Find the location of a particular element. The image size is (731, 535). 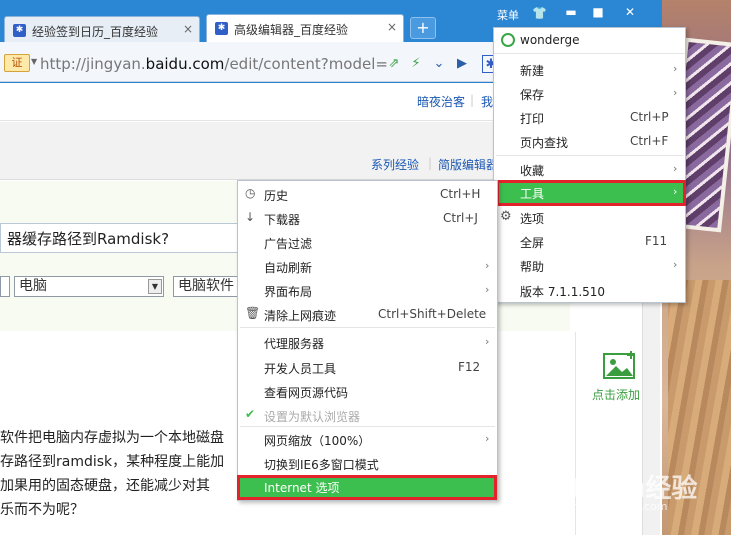

tab-label: 经验签到日历_百度经验 is located at coordinates (95, 32).